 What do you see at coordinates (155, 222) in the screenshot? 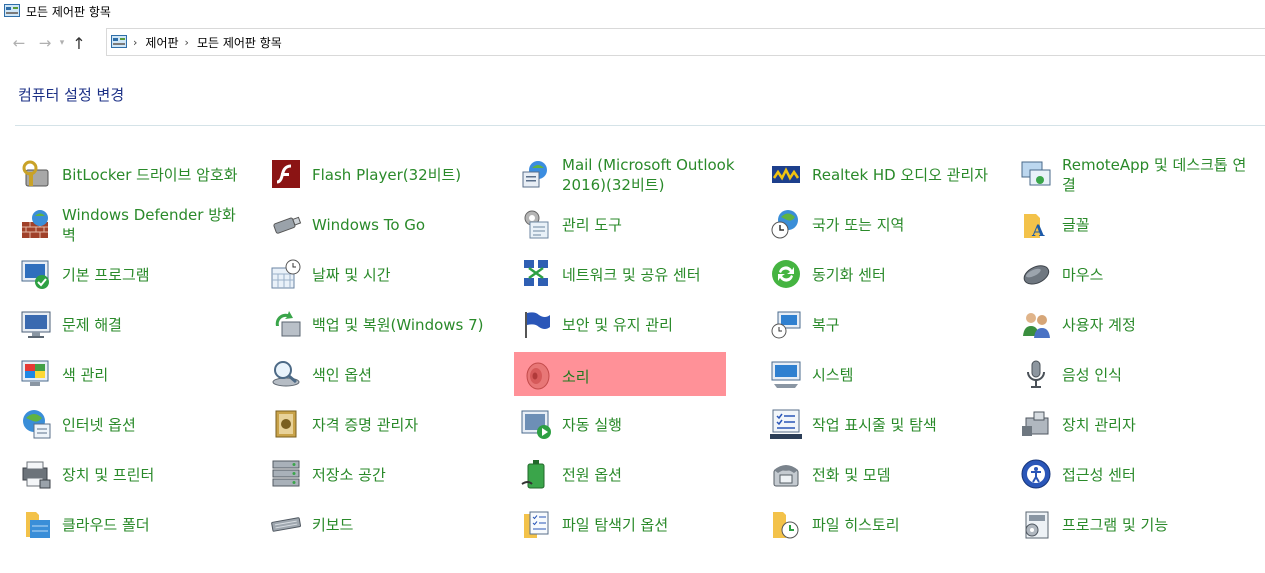
I see `control-panel-item-label: Windows Defender 방화벽` at bounding box center [155, 222].